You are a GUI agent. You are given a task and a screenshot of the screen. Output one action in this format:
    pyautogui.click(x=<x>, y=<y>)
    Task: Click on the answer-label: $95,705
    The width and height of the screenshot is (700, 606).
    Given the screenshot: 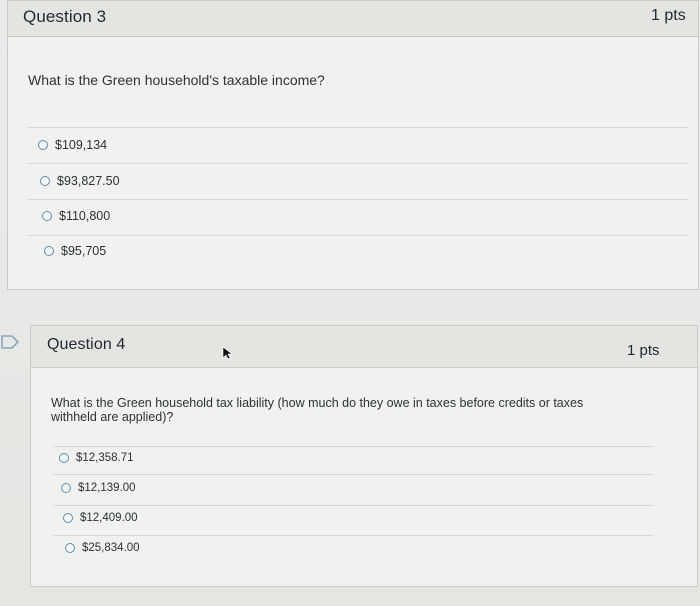 What is the action you would take?
    pyautogui.click(x=84, y=251)
    